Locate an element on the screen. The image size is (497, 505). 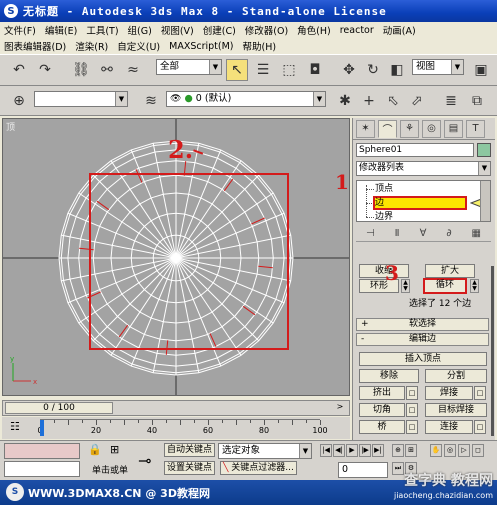
go-to-start-icon: |◀ is located at coordinates (326, 450).